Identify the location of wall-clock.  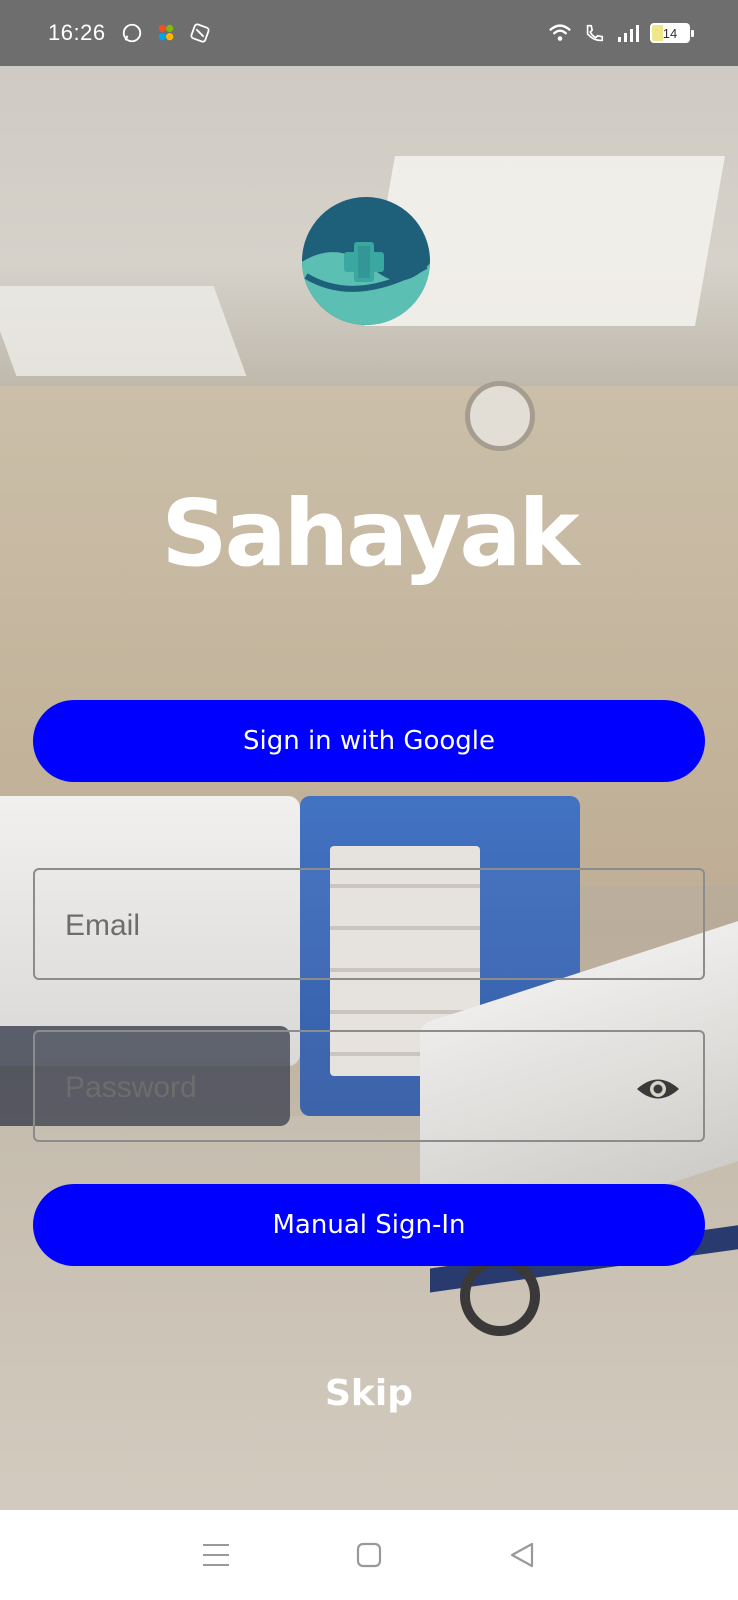
(500, 416).